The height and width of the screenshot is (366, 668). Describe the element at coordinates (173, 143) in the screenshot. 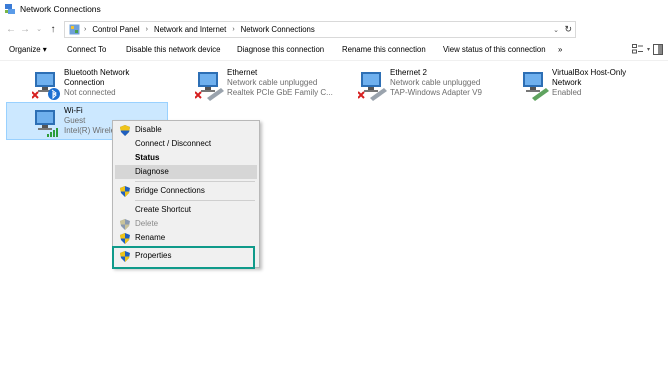

I see `menu-item-label: Connect / Disconnect` at that location.